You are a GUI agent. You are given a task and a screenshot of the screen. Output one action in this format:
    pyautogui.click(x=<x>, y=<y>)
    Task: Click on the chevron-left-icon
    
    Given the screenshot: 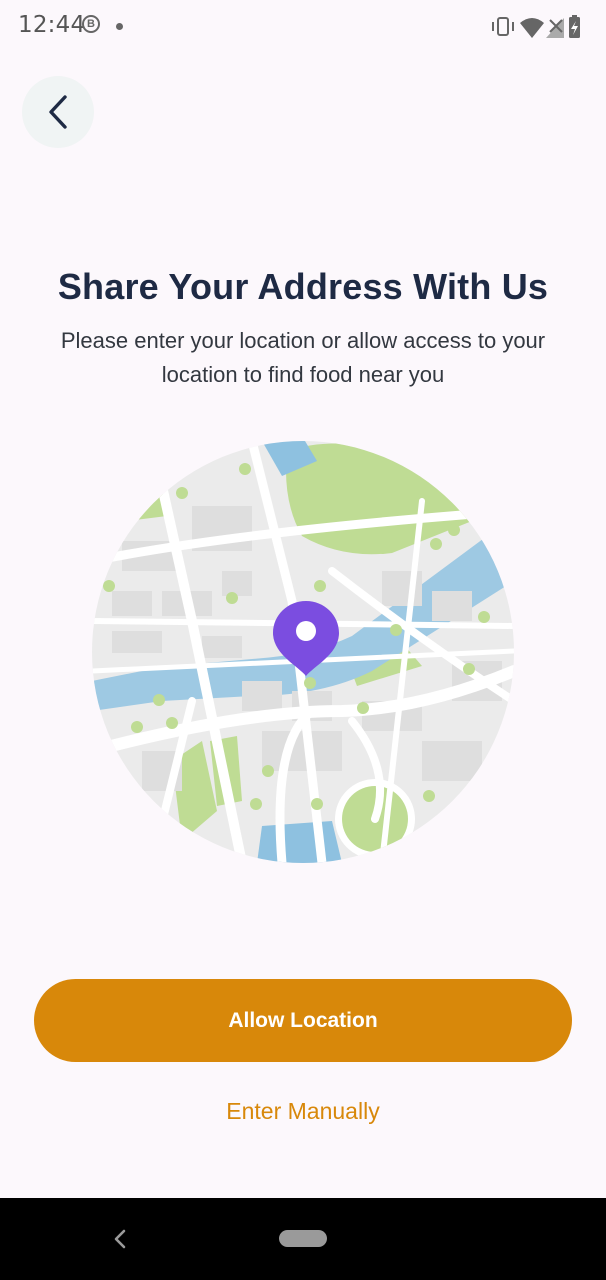 What is the action you would take?
    pyautogui.click(x=58, y=112)
    